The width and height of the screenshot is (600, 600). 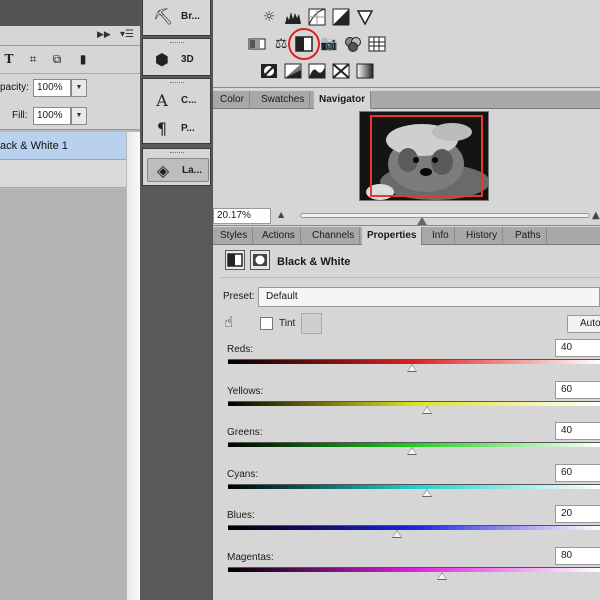 What do you see at coordinates (70, 36) in the screenshot?
I see `layers-tabbar: ▶▶ ▾☰` at bounding box center [70, 36].